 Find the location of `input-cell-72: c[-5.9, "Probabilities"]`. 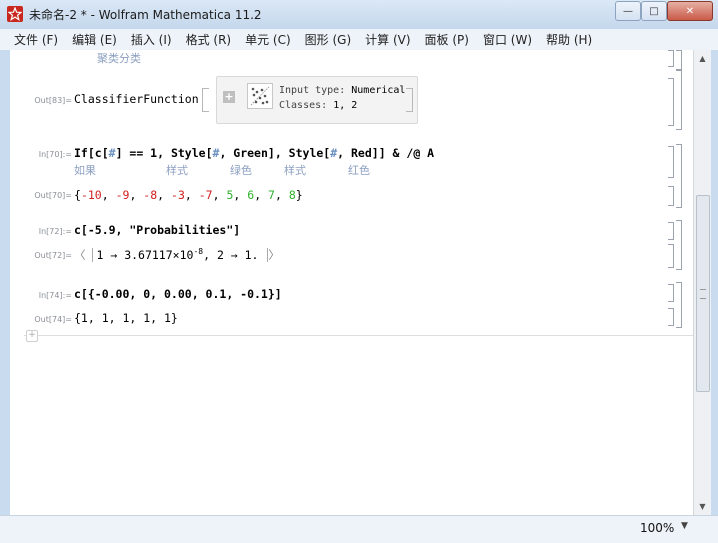

input-cell-72: c[-5.9, "Probabilities"] is located at coordinates (157, 230).